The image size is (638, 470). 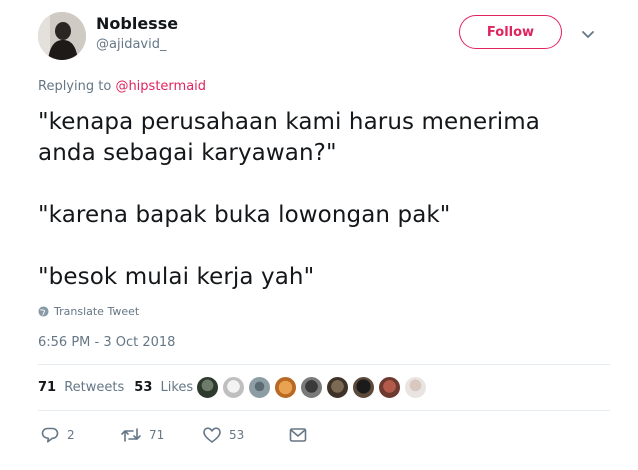 What do you see at coordinates (187, 153) in the screenshot?
I see `tweet-line: anda sebagai karyawan?"` at bounding box center [187, 153].